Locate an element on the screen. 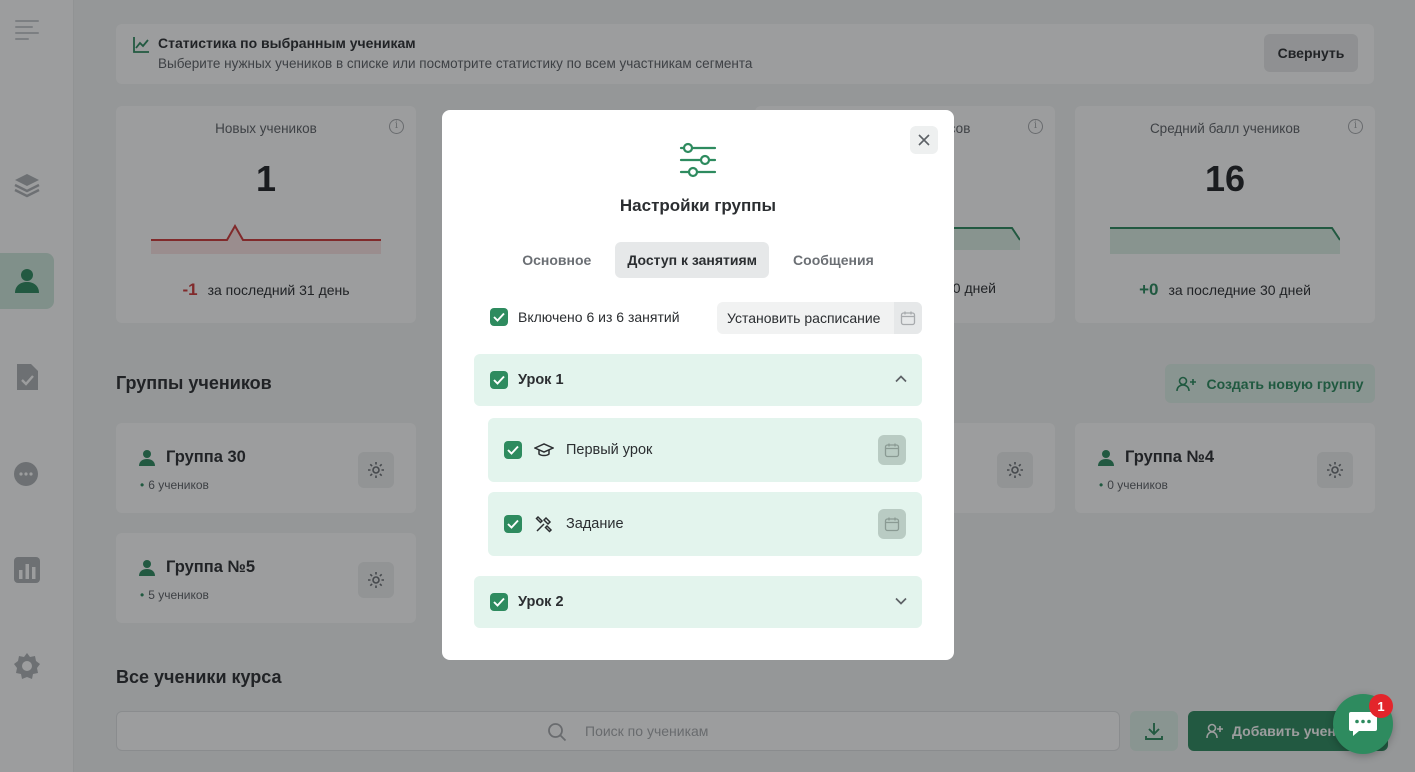 The width and height of the screenshot is (1415, 772). chat-notification-badge: 1 is located at coordinates (1381, 706).